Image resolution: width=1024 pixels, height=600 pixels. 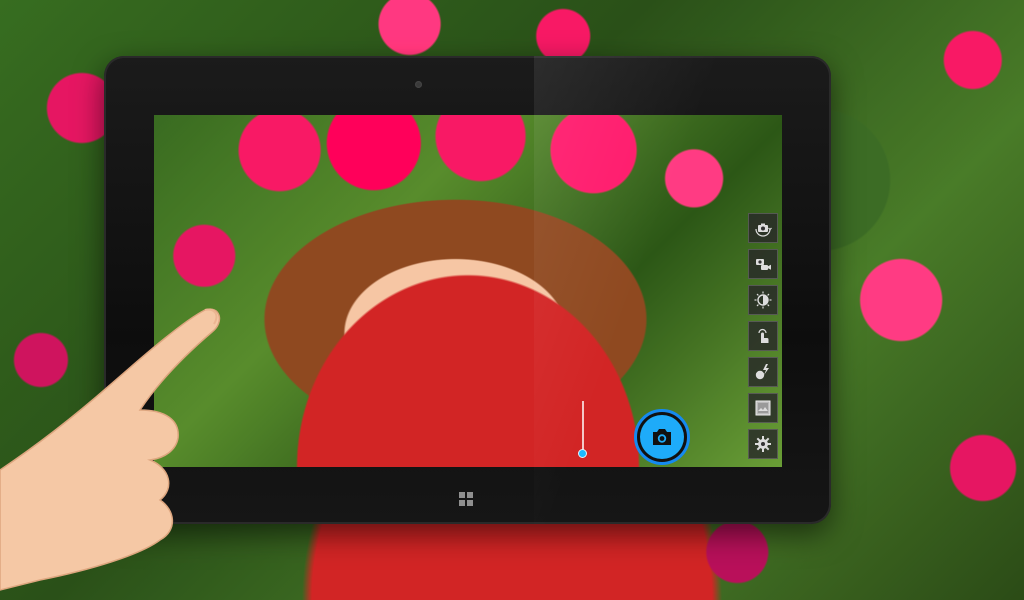 I want to click on camera-icon, so click(x=662, y=437).